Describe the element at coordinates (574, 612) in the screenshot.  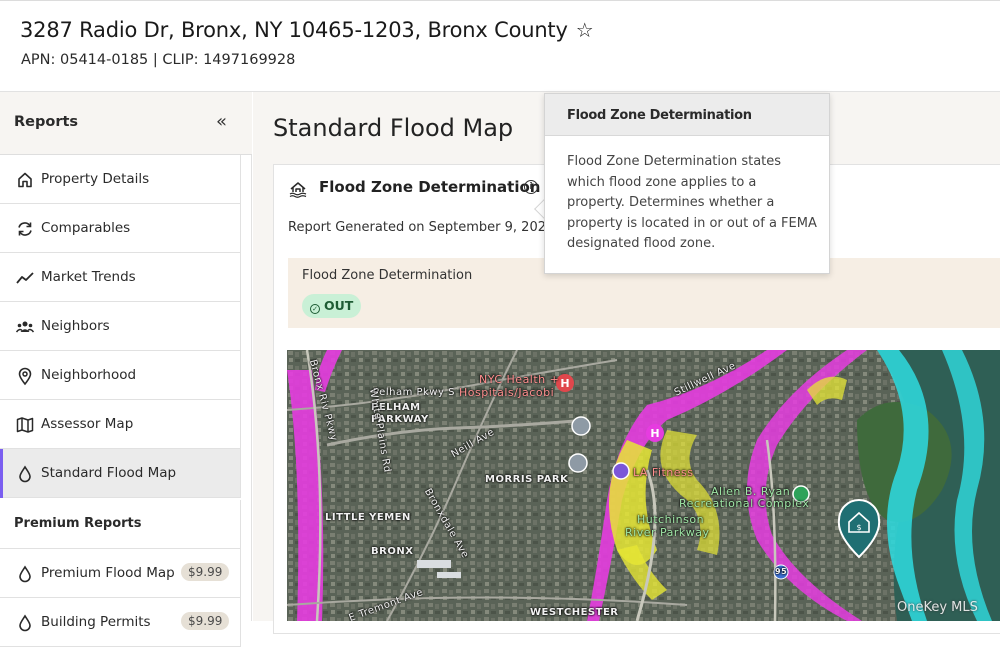
I see `map-label: WESTCHESTER` at that location.